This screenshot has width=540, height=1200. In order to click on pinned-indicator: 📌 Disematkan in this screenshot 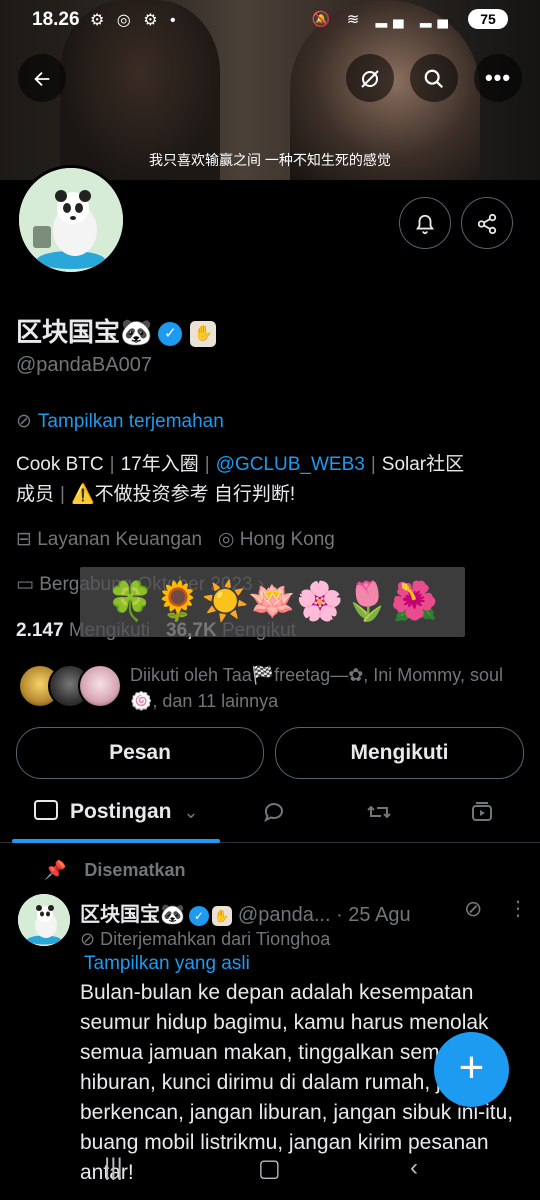, I will do `click(114, 870)`.